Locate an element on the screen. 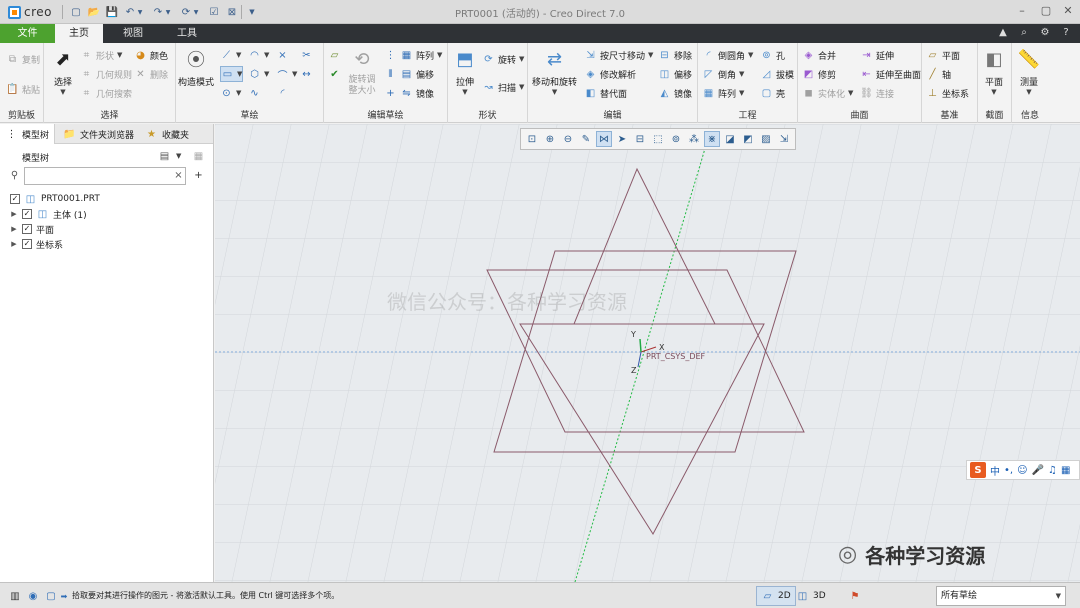  geometry-search-button: ⌗ 几何搜索 is located at coordinates (106, 93).